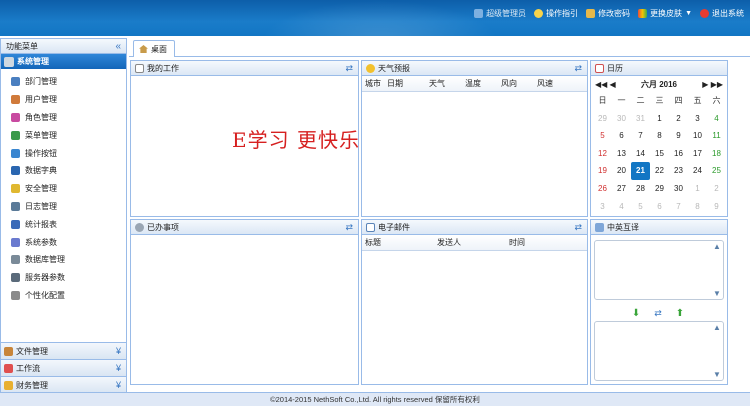 The width and height of the screenshot is (750, 406). Describe the element at coordinates (118, 46) in the screenshot. I see `double-chevron-left-icon: «` at that location.